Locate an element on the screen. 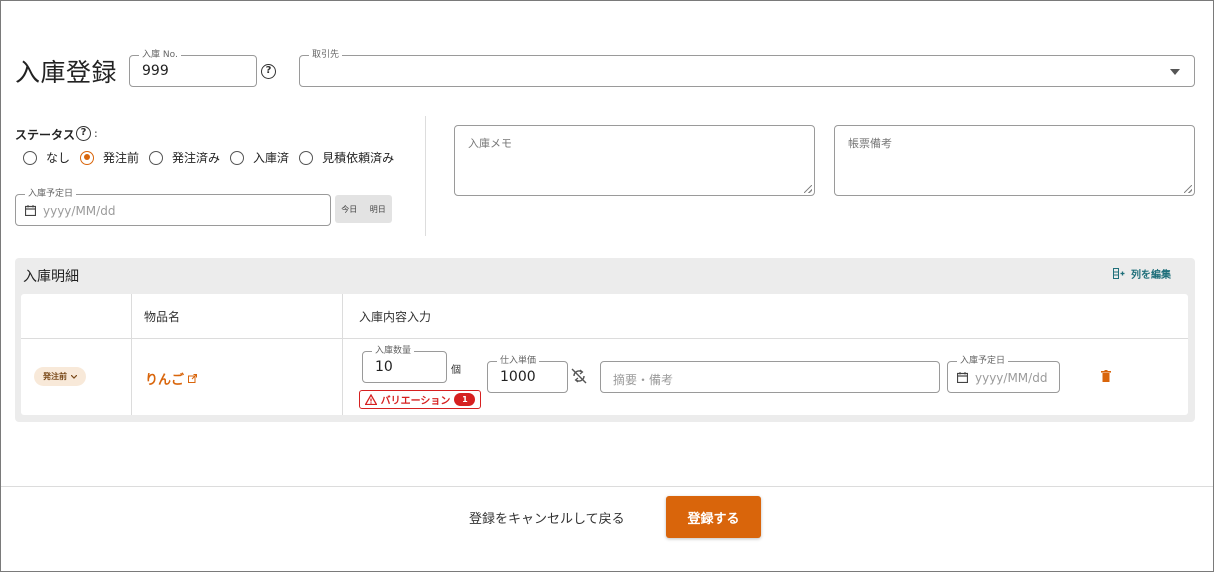 The image size is (1214, 572). scheduled-date-placeholder: yyyy/MM/dd is located at coordinates (79, 211).